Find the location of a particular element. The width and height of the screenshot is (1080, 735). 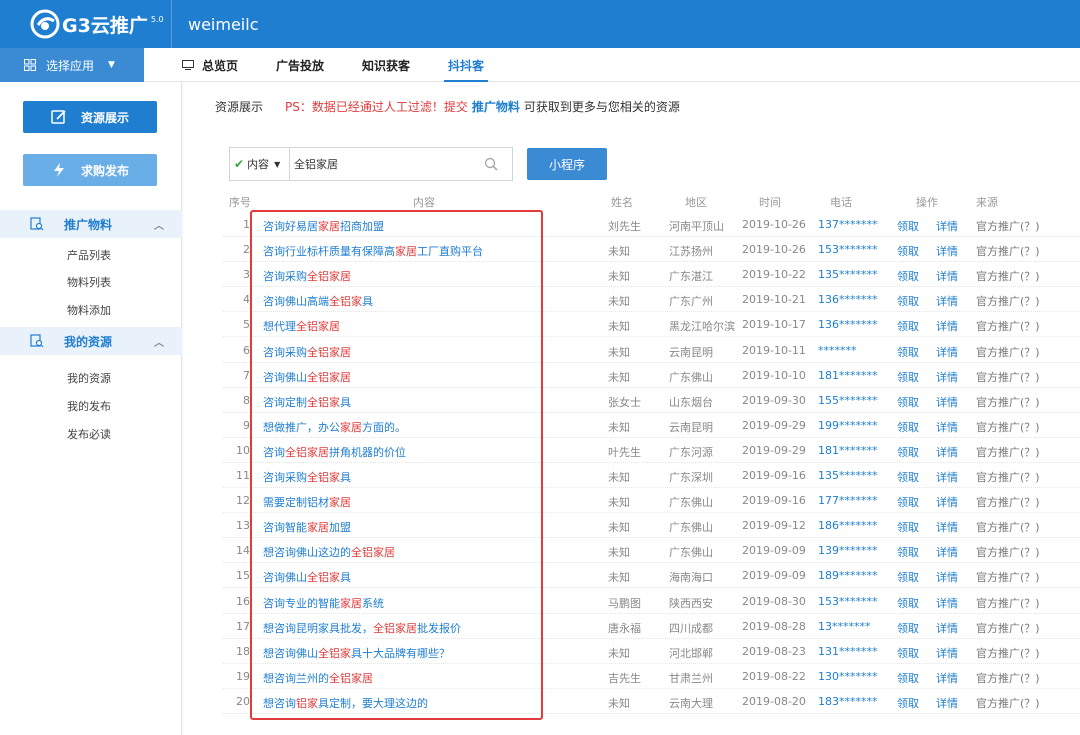

cell-content-link: 想代理全铝家居 is located at coordinates (301, 326).